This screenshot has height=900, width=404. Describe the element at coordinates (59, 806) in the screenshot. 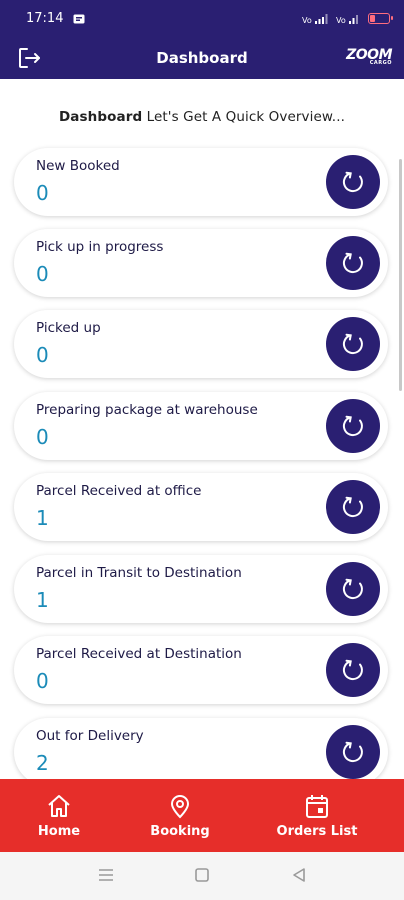

I see `home-icon` at that location.